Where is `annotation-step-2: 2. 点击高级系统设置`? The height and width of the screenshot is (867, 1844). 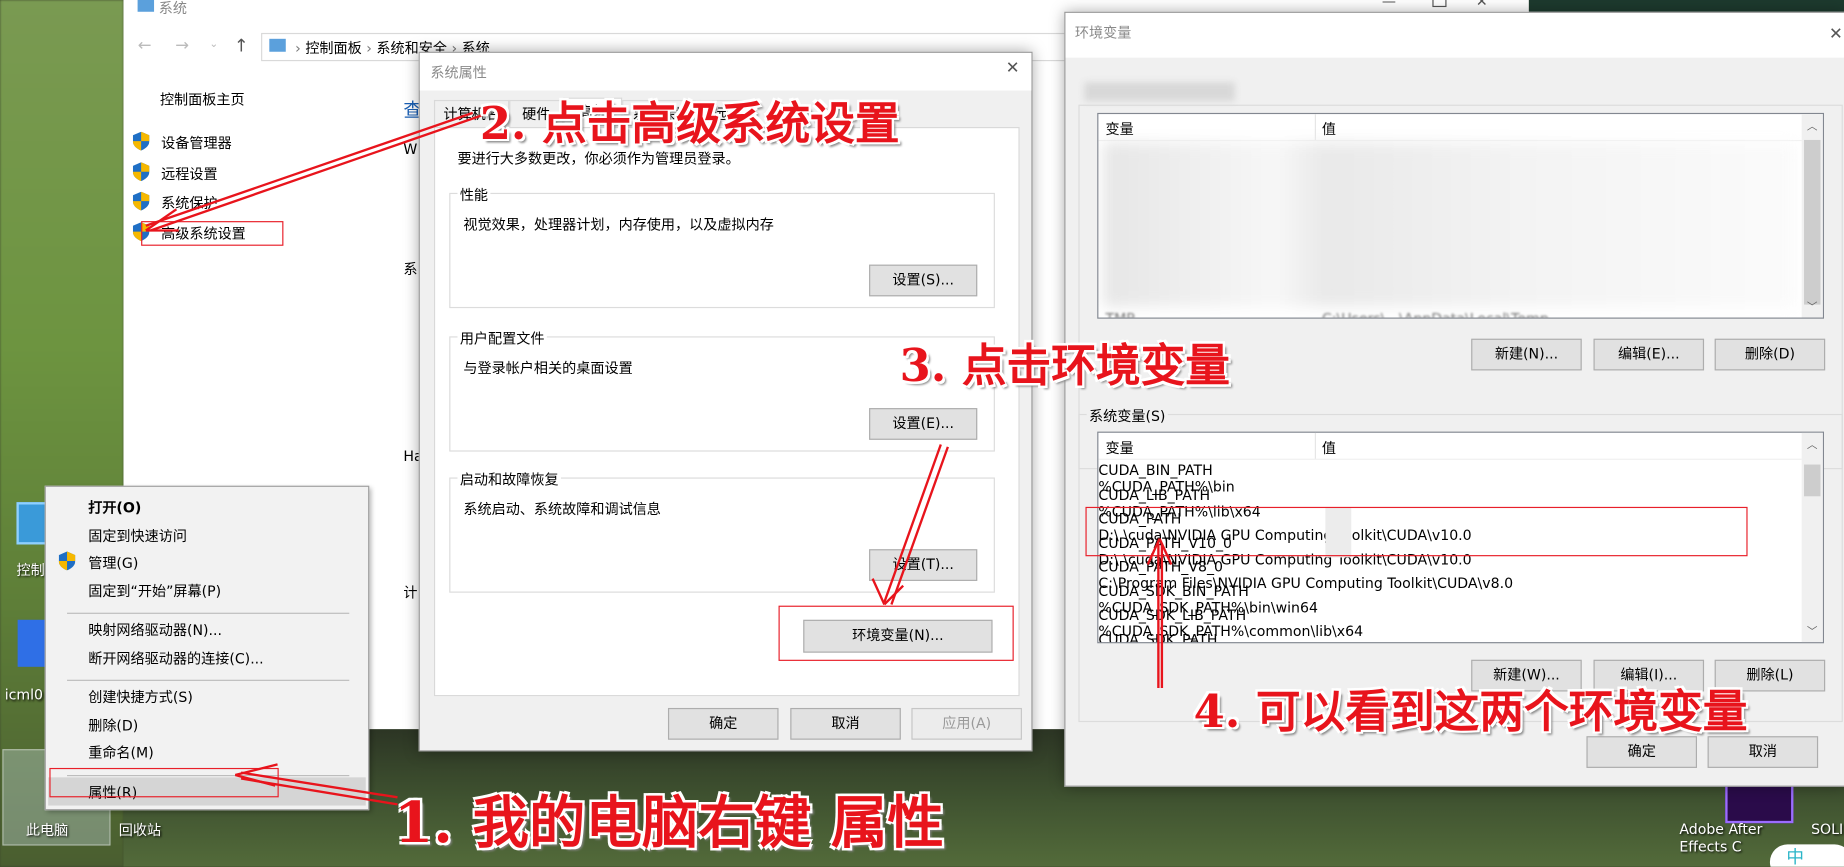
annotation-step-2: 2. 点击高级系统设置 is located at coordinates (689, 123).